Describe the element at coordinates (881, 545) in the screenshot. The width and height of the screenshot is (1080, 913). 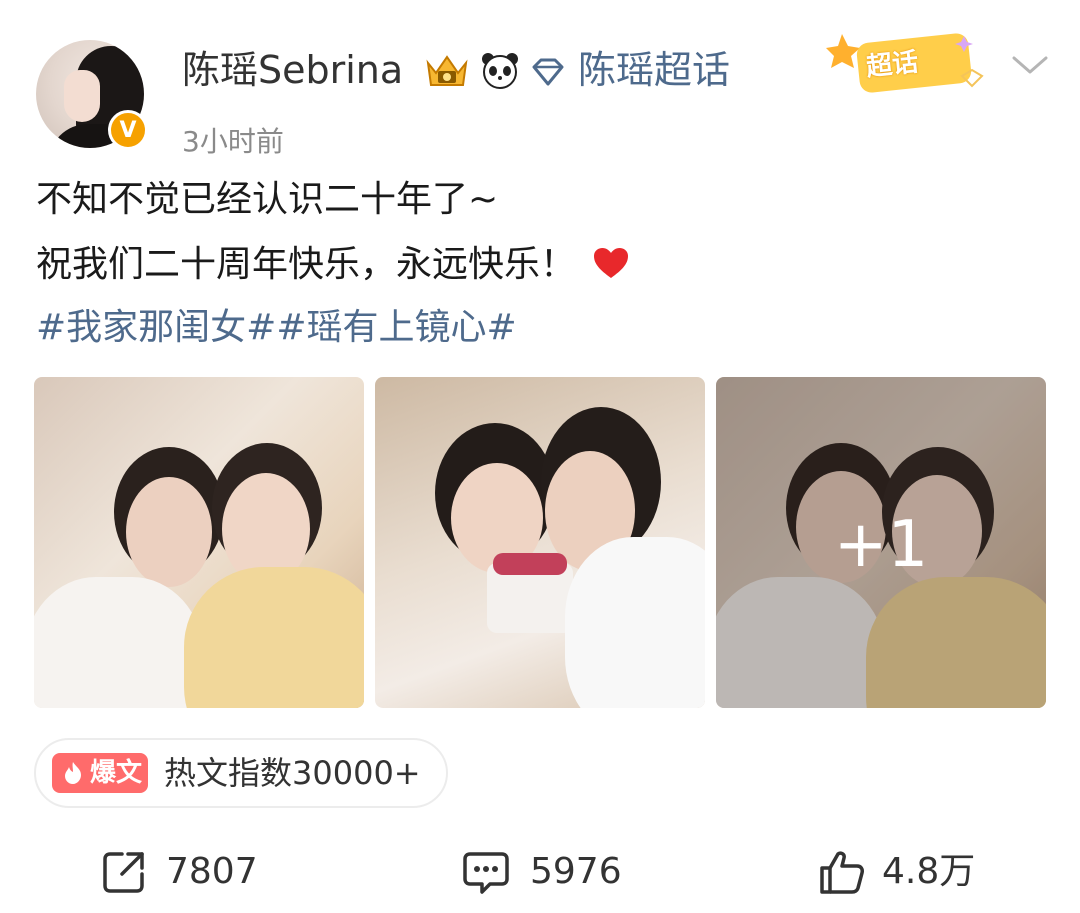
I see `more-photos-count: +1` at that location.